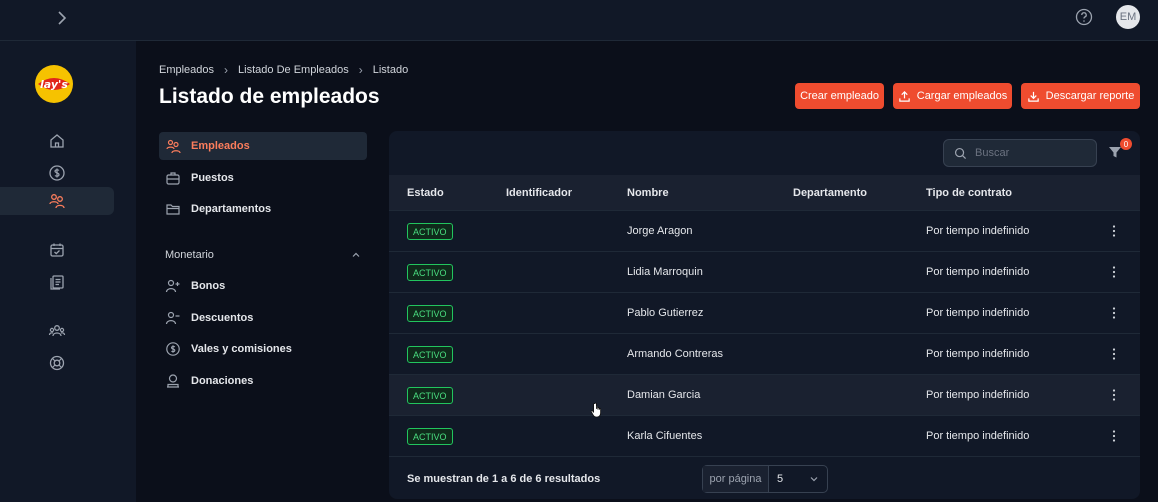 The width and height of the screenshot is (1158, 502). I want to click on home-icon, so click(57, 141).